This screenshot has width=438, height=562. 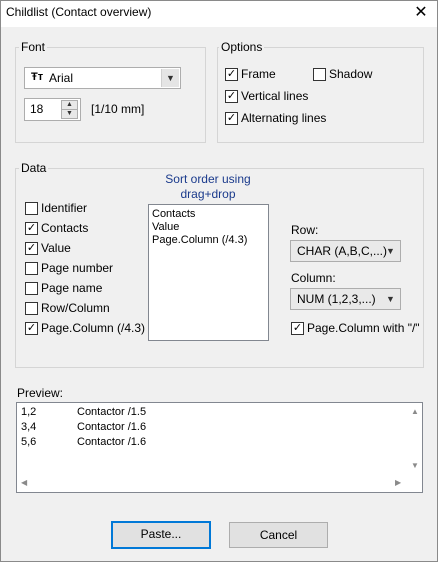 I want to click on page-name-checkbox, so click(x=31, y=288).